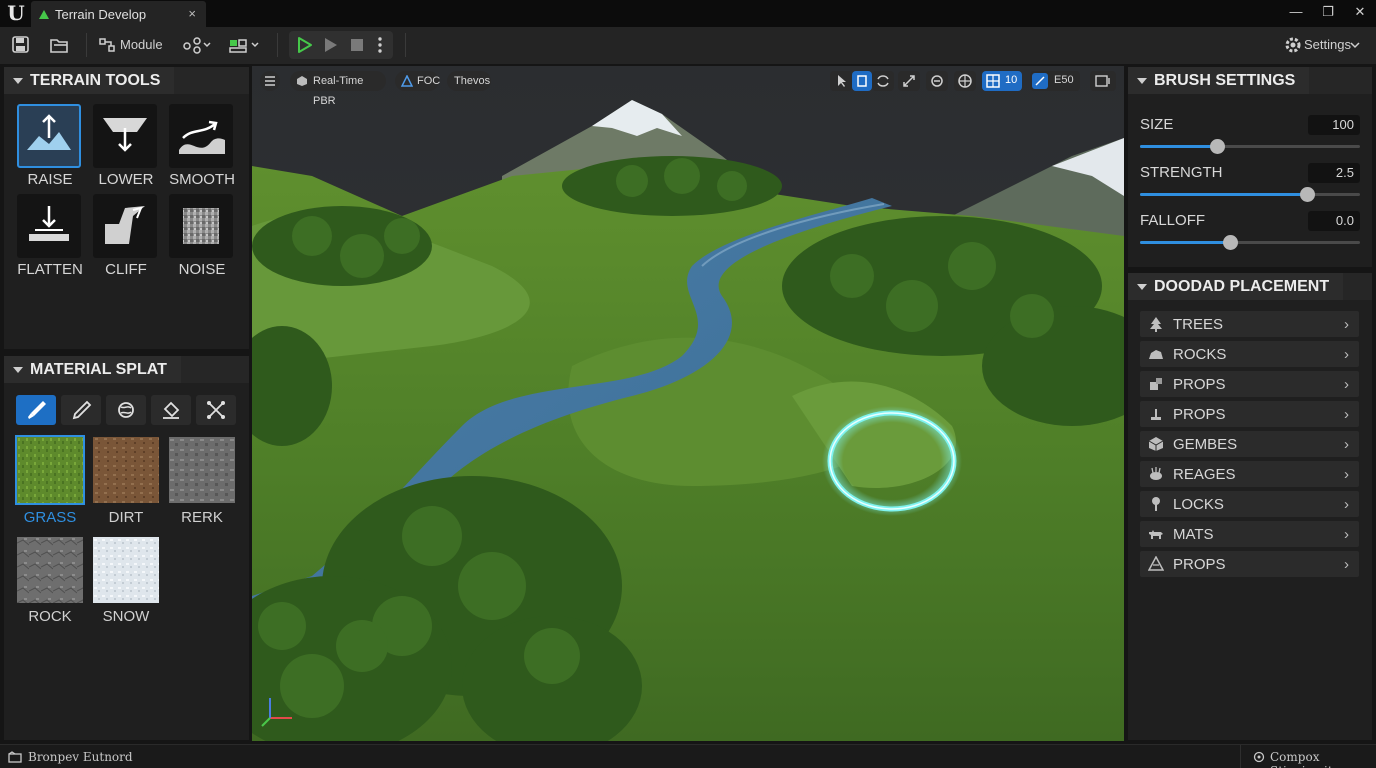 The width and height of the screenshot is (1376, 768). Describe the element at coordinates (108, 45) in the screenshot. I see `module-icon` at that location.